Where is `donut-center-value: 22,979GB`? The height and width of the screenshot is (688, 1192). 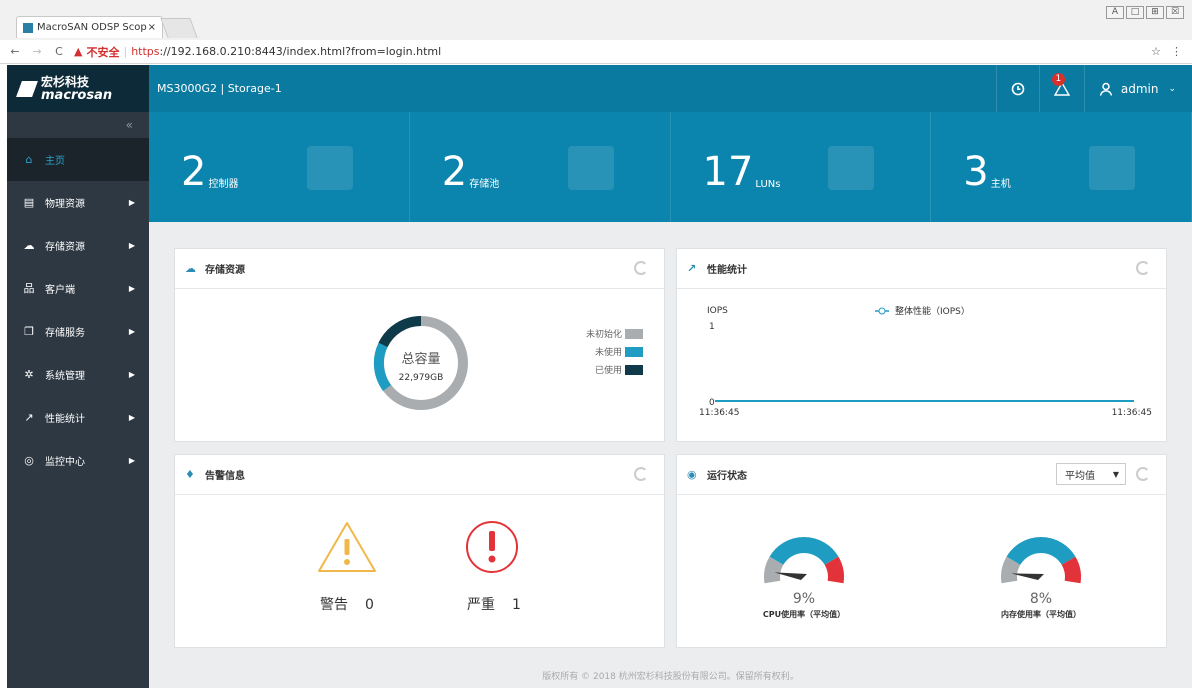 donut-center-value: 22,979GB is located at coordinates (421, 378).